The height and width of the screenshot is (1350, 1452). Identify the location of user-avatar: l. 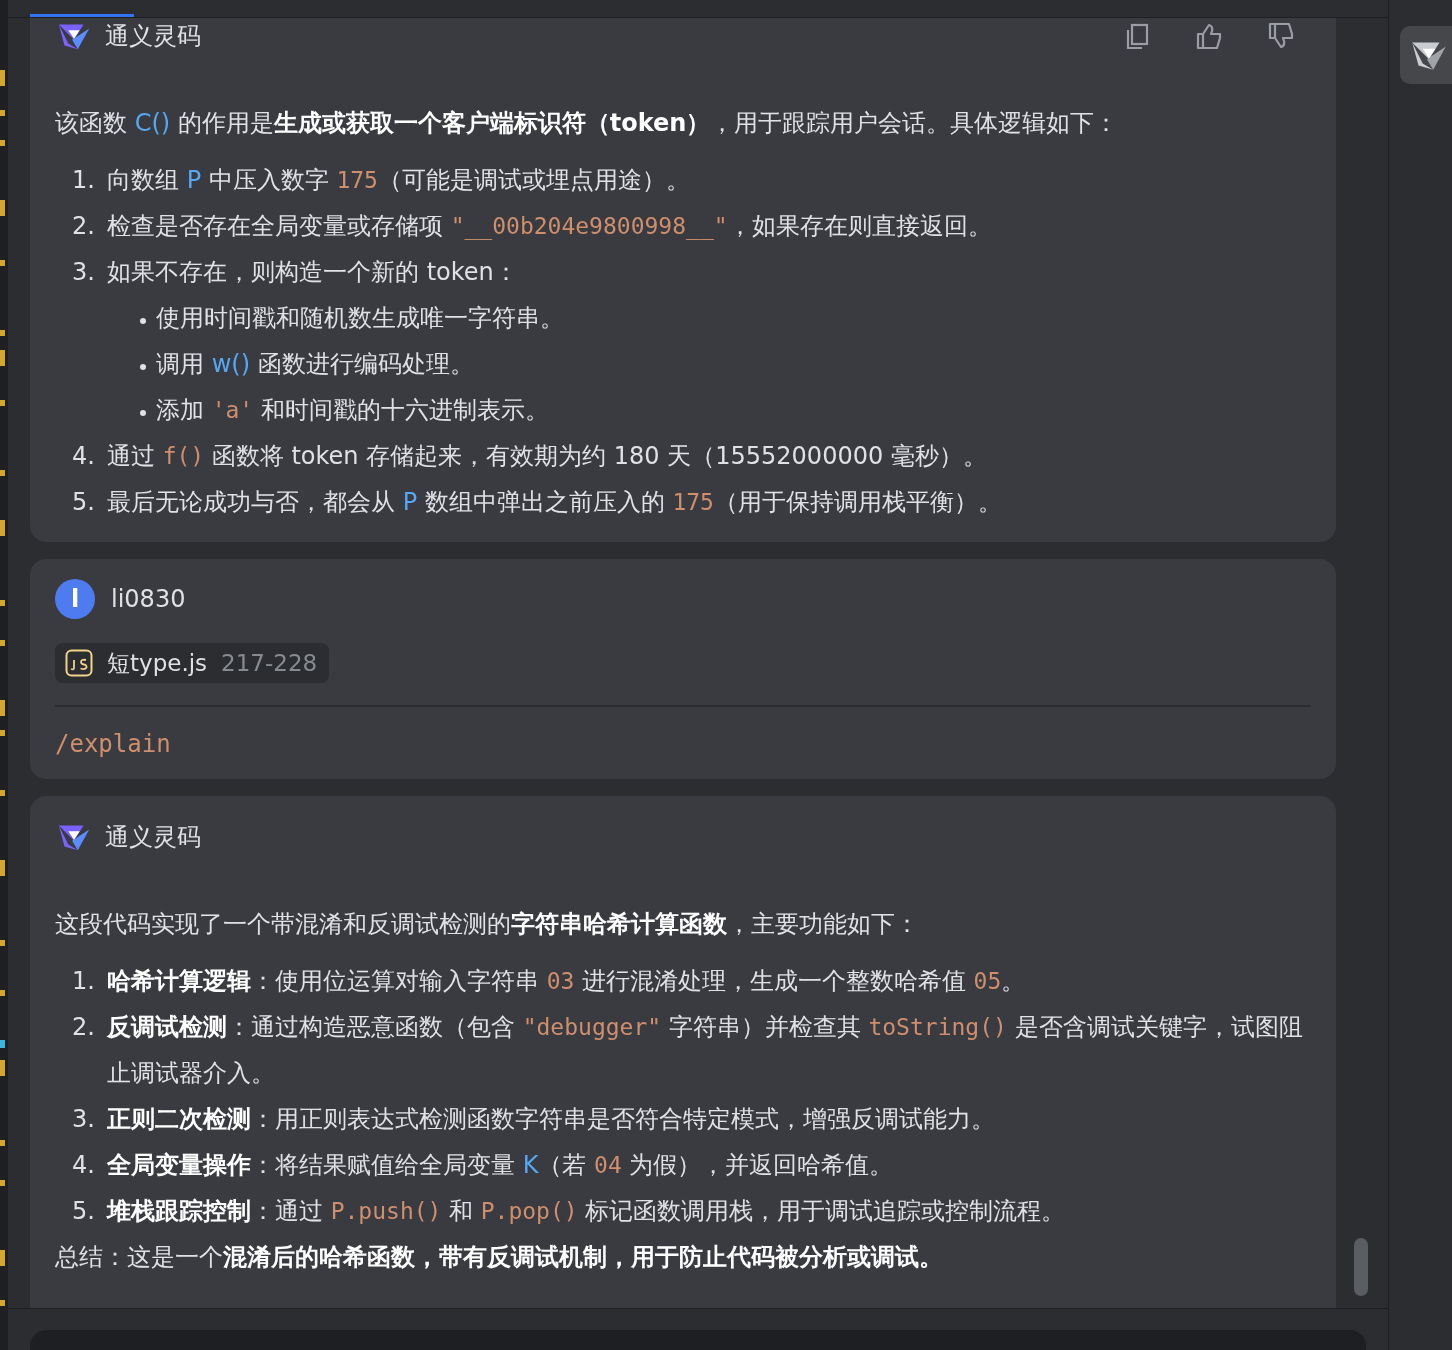
(75, 599).